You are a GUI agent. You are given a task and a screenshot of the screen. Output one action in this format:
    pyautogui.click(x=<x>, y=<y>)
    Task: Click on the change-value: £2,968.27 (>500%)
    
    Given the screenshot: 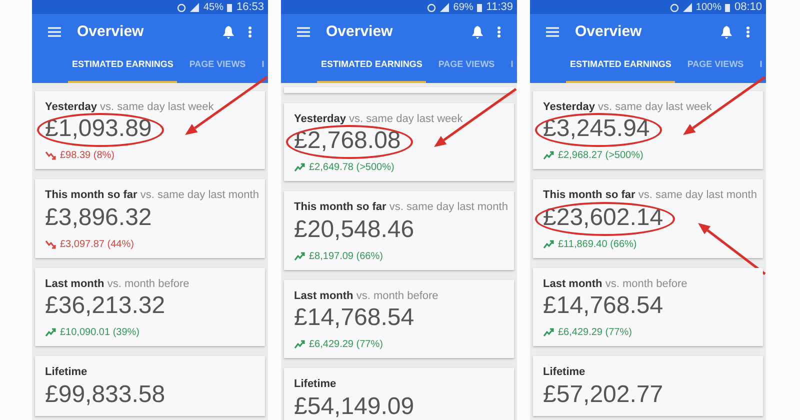 What is the action you would take?
    pyautogui.click(x=601, y=156)
    